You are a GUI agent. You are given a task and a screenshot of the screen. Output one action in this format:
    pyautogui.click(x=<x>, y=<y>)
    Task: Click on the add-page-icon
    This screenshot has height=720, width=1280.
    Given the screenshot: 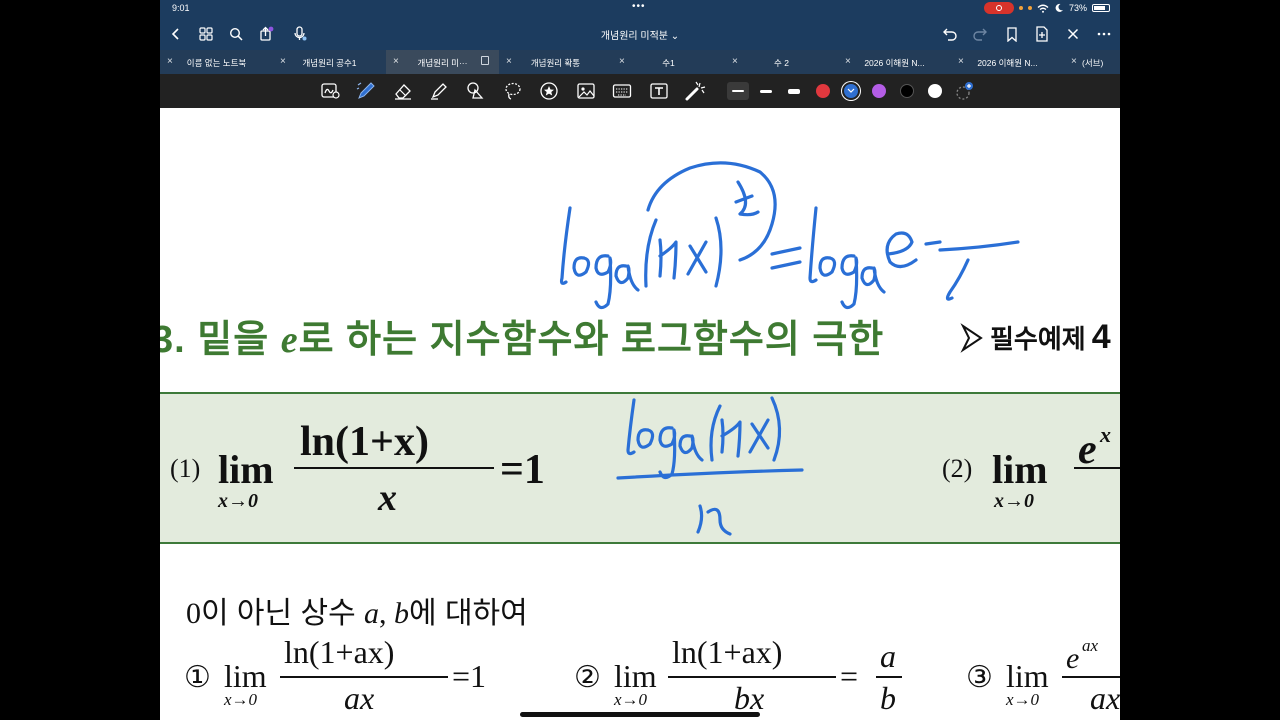 What is the action you would take?
    pyautogui.click(x=1042, y=34)
    